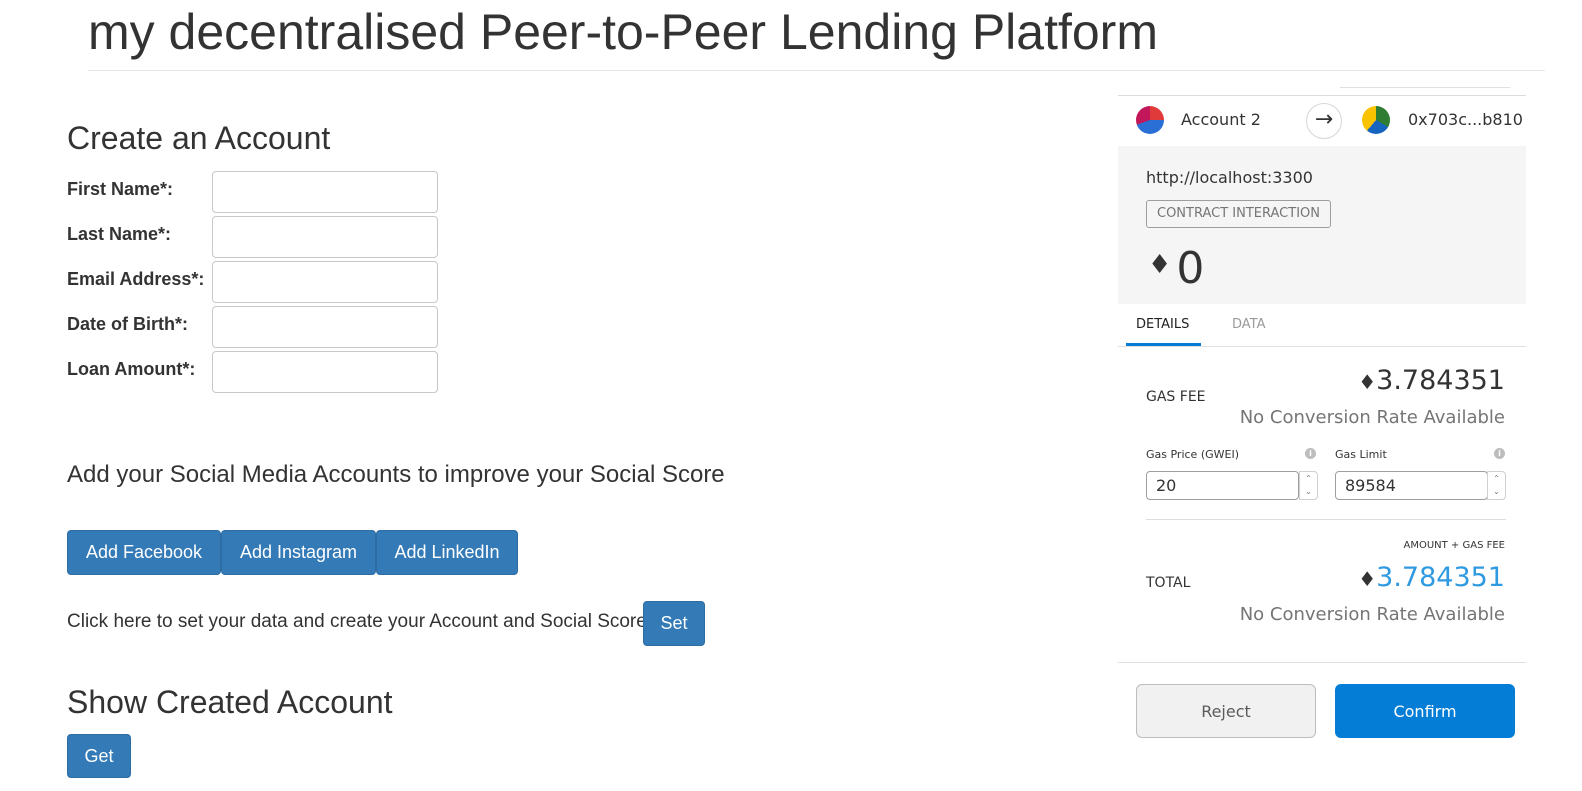 The image size is (1582, 791). I want to click on email-row: Email Address*:, so click(257, 282).